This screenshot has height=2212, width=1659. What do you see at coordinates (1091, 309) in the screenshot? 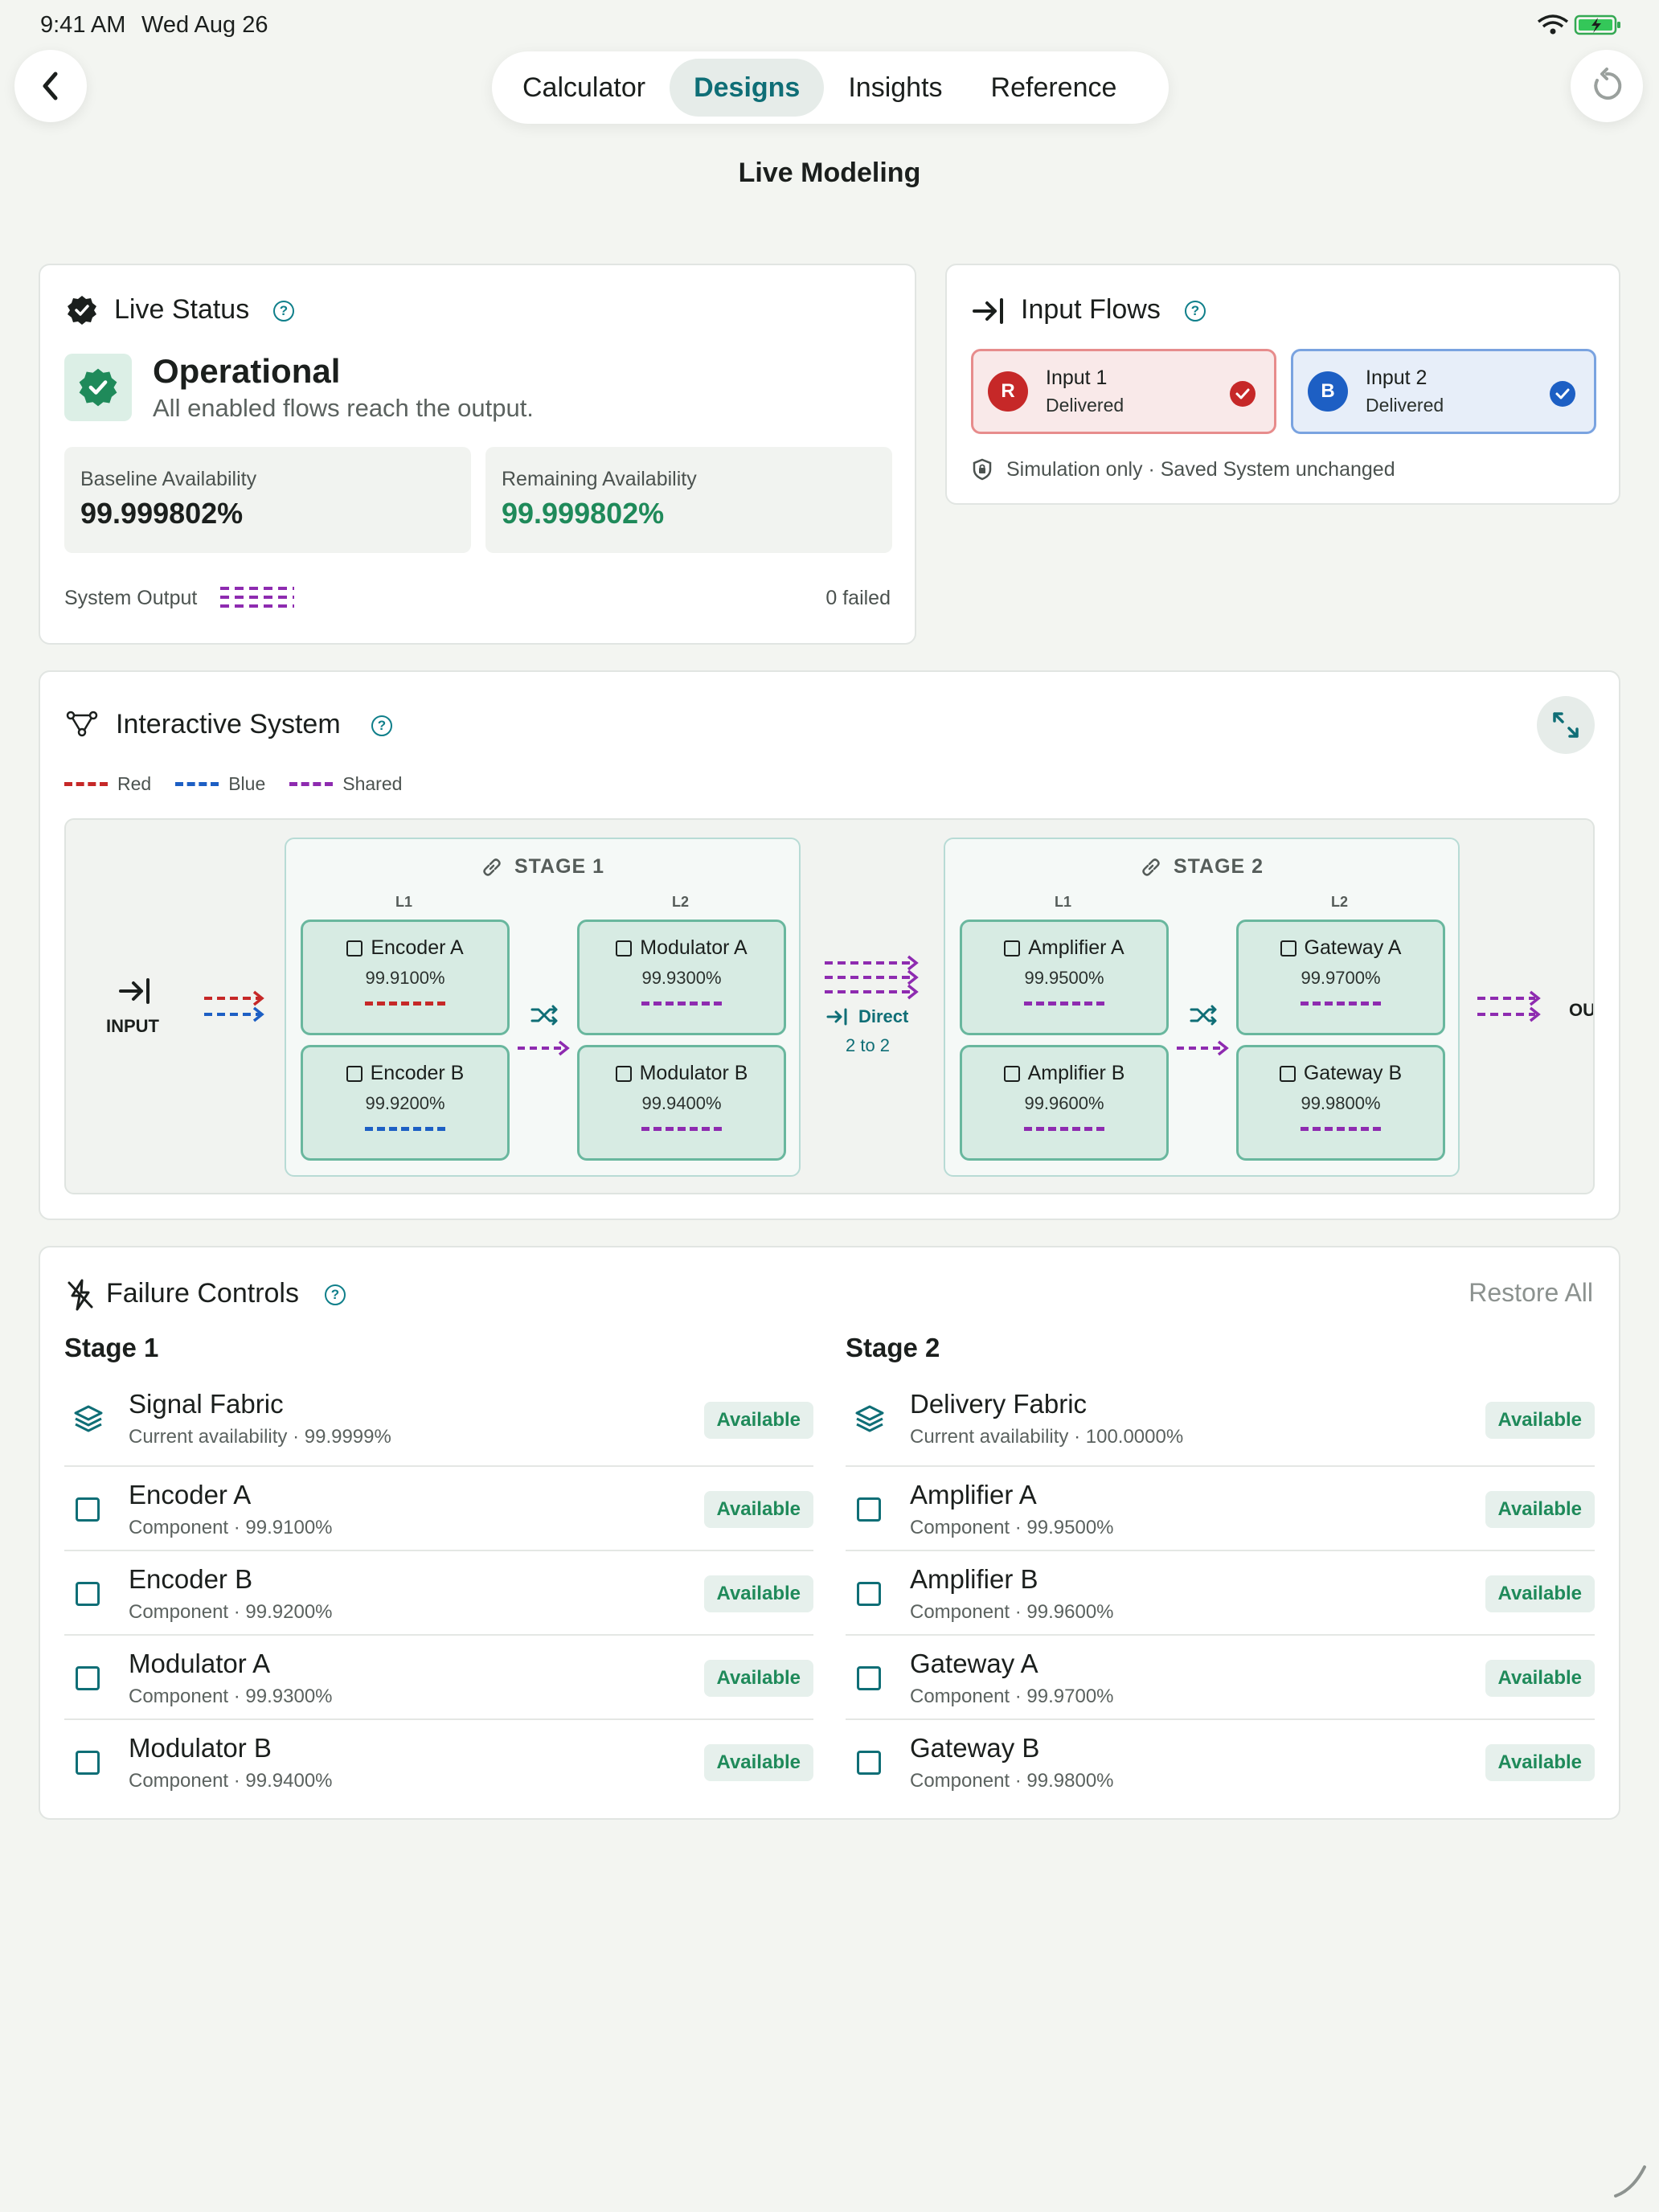
I see `input-flows-title: Input Flows` at bounding box center [1091, 309].